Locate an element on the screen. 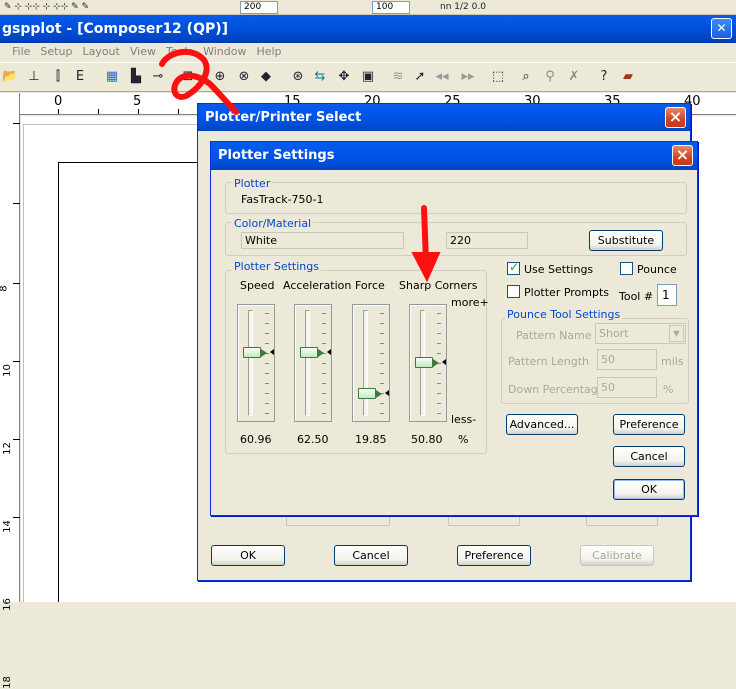 The width and height of the screenshot is (736, 689). align-left-icon: ⊥ is located at coordinates (34, 77).